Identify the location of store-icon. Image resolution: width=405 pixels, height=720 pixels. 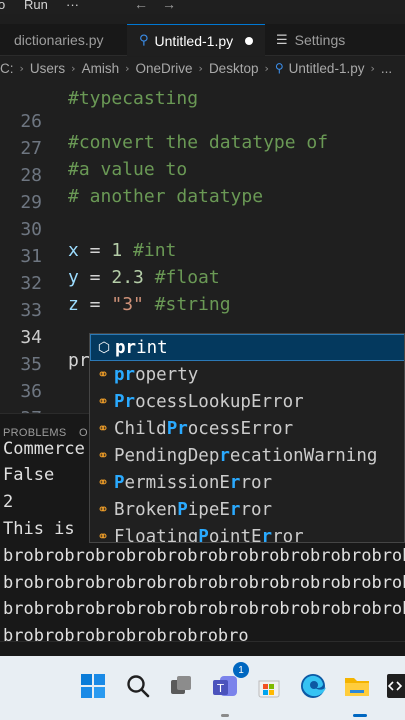
(269, 686).